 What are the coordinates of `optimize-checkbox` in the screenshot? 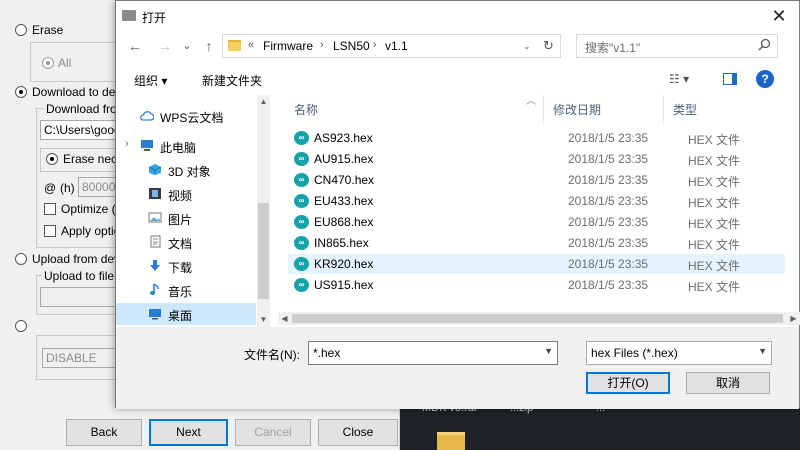 It's located at (50, 209).